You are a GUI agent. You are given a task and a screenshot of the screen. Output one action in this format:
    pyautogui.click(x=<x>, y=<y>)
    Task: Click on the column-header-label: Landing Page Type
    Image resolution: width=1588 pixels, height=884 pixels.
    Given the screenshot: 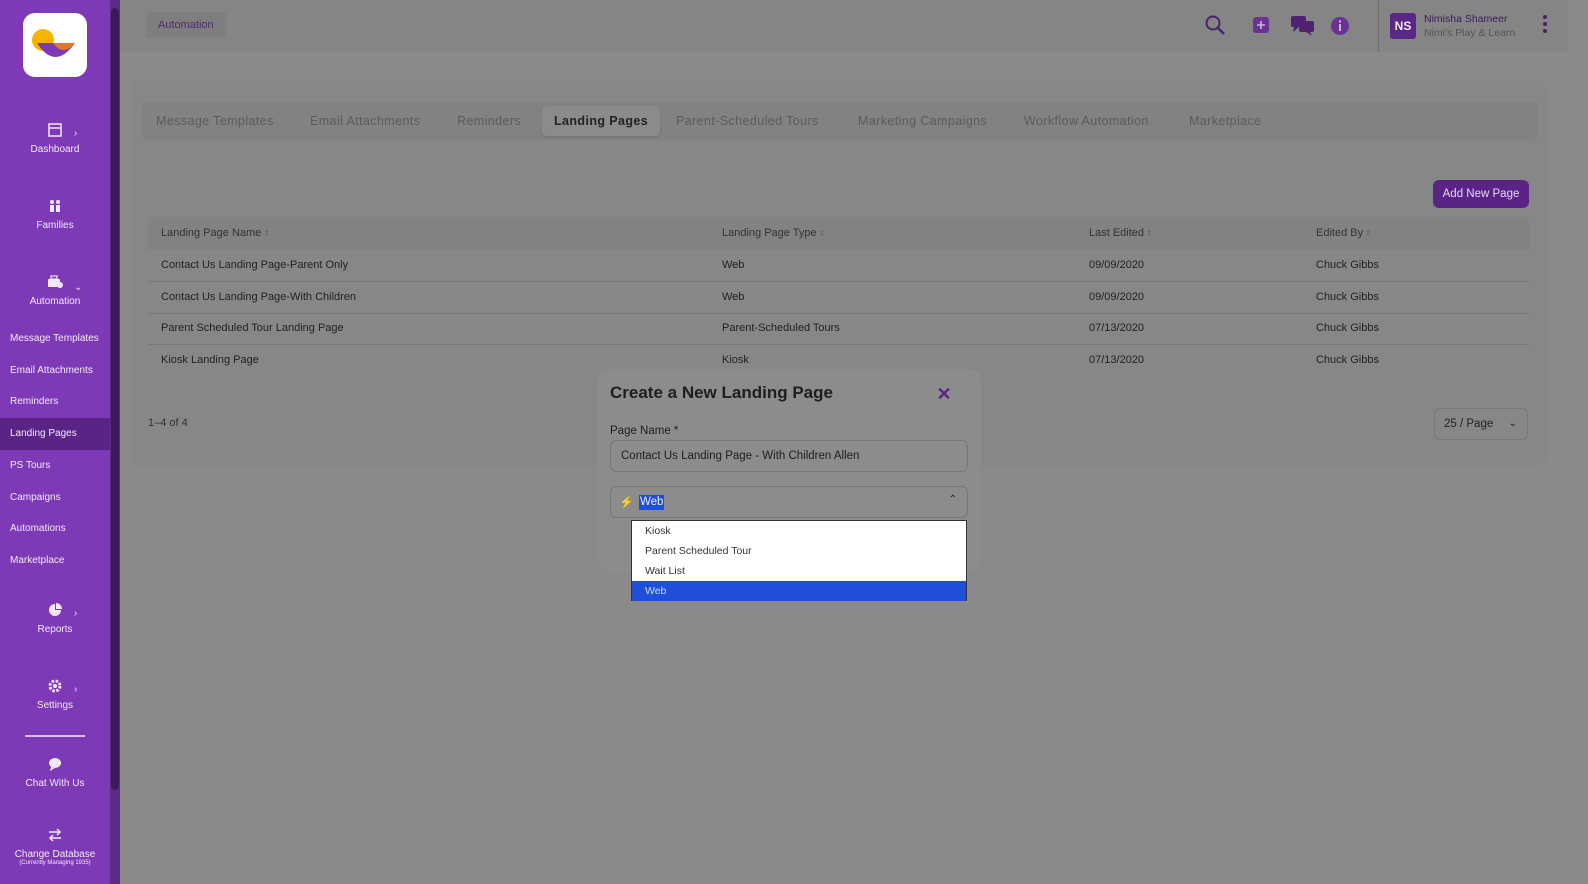 What is the action you would take?
    pyautogui.click(x=769, y=233)
    